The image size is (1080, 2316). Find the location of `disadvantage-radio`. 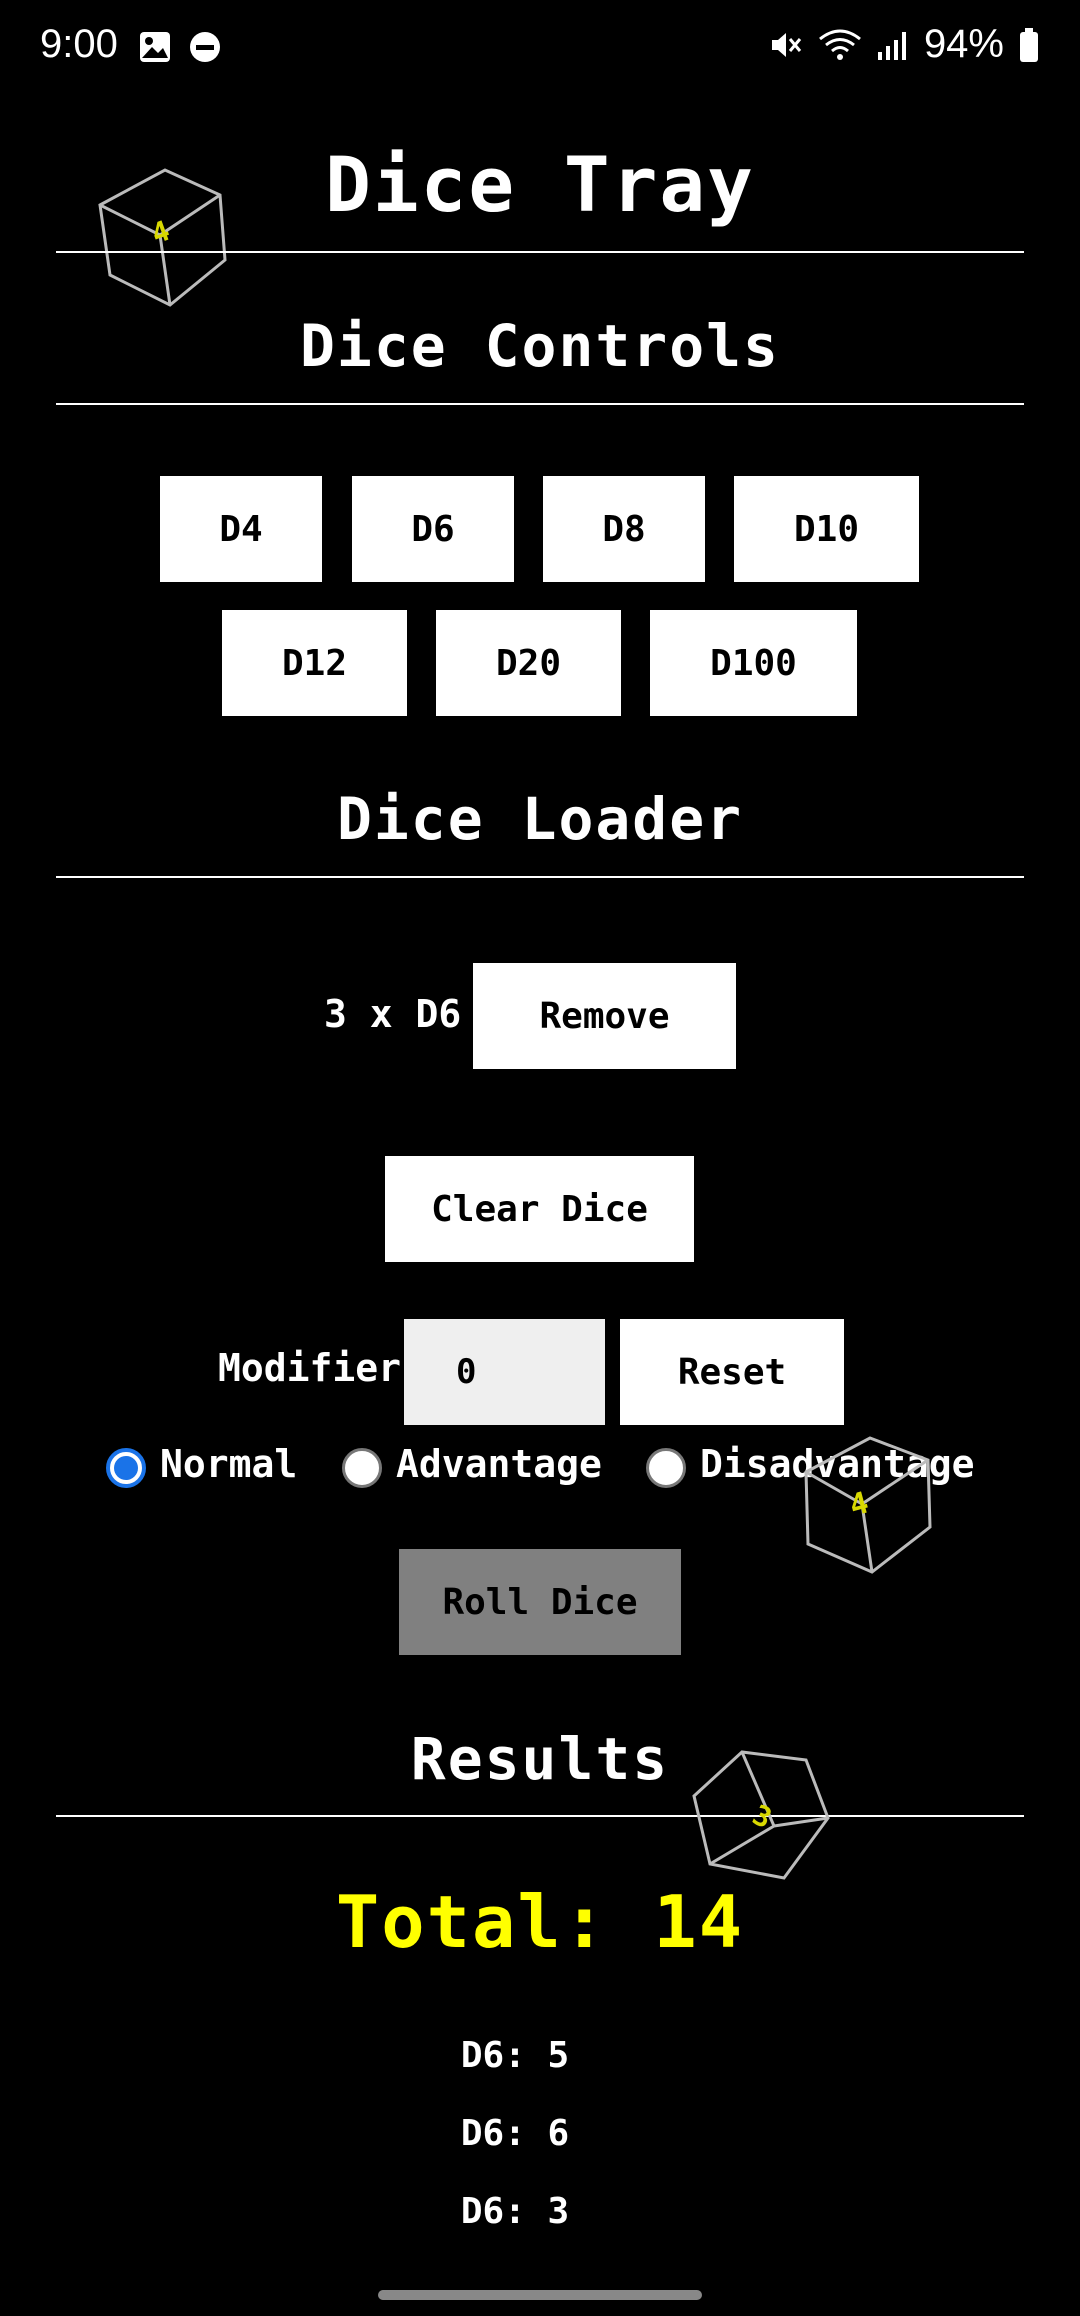

disadvantage-radio is located at coordinates (666, 1468).